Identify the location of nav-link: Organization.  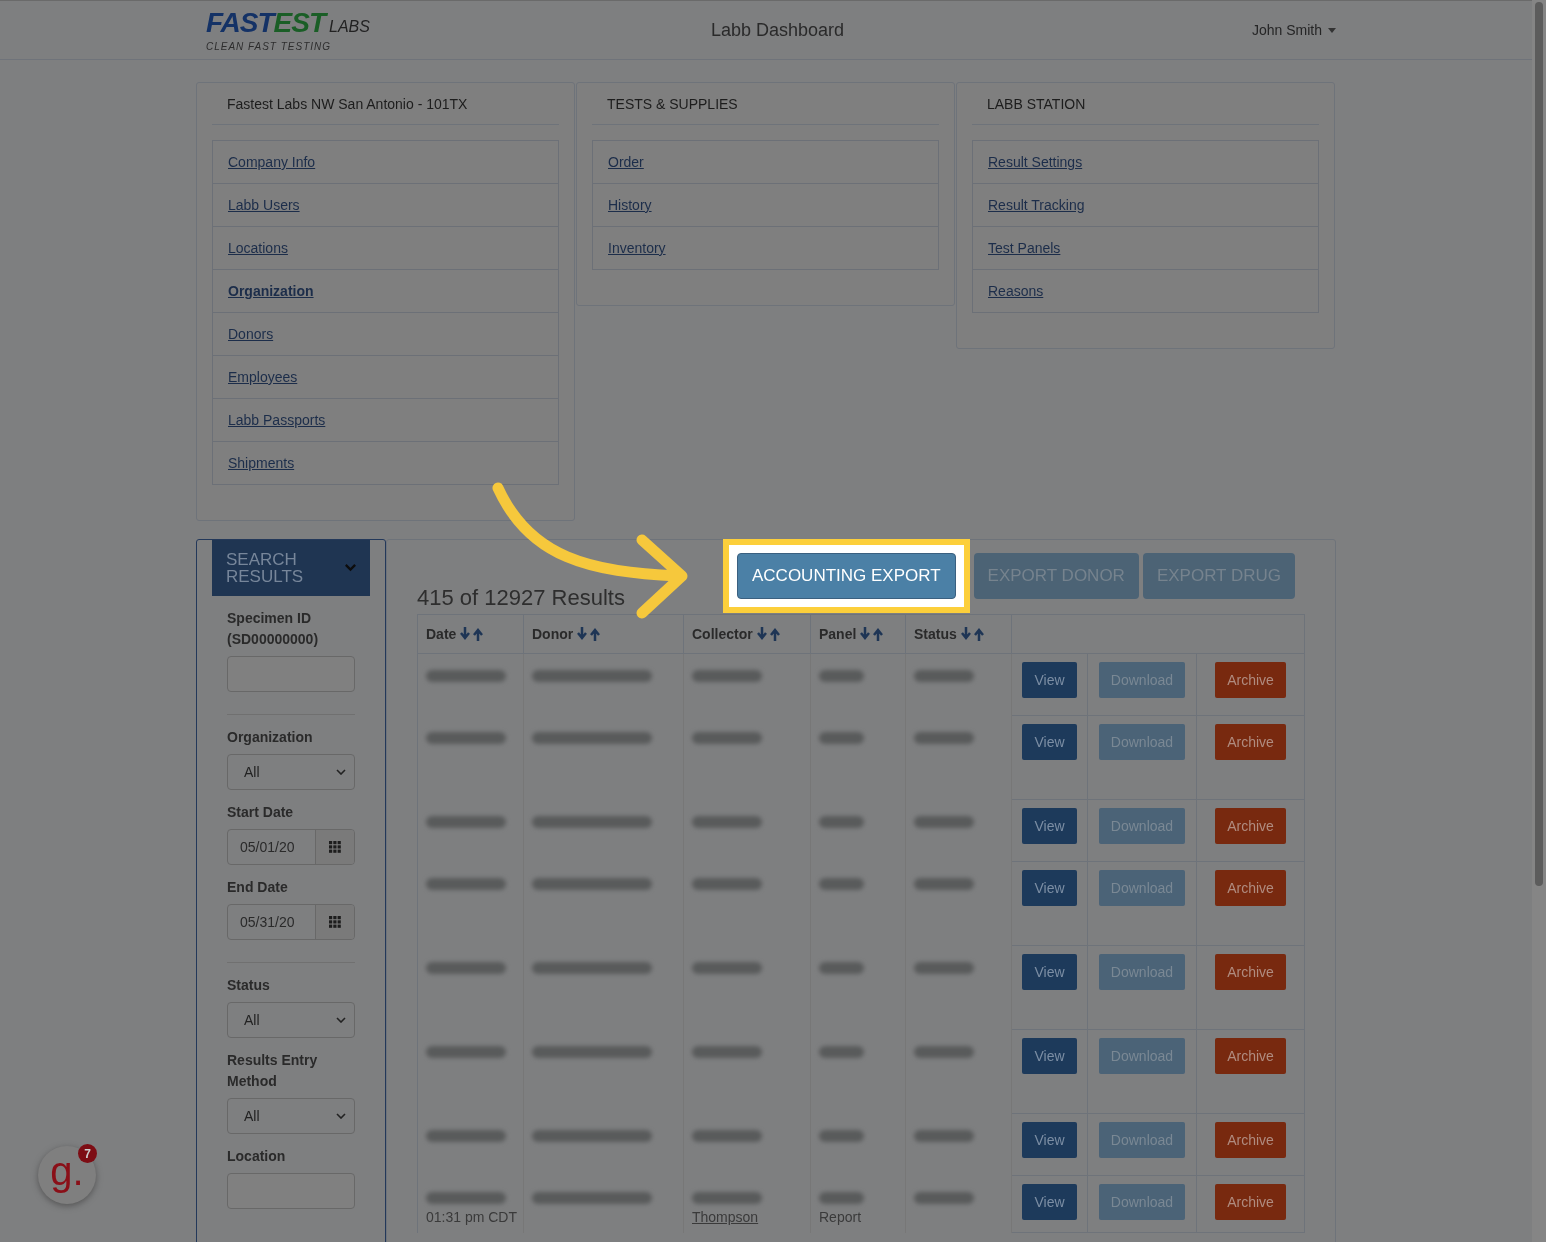
(385, 290).